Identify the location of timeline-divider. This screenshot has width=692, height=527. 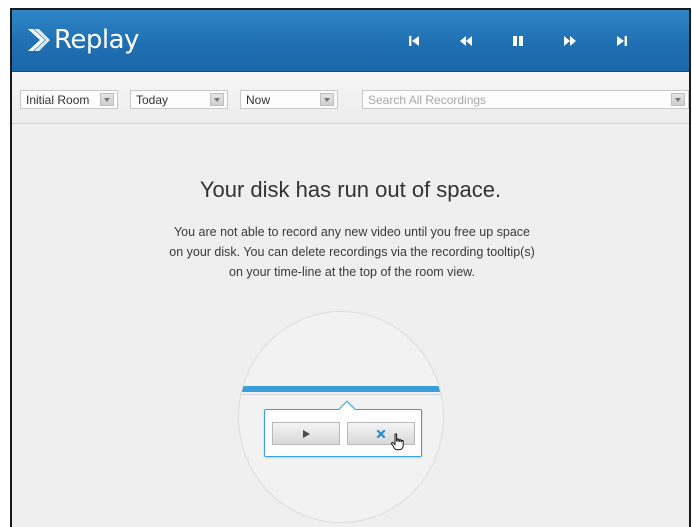
(341, 394).